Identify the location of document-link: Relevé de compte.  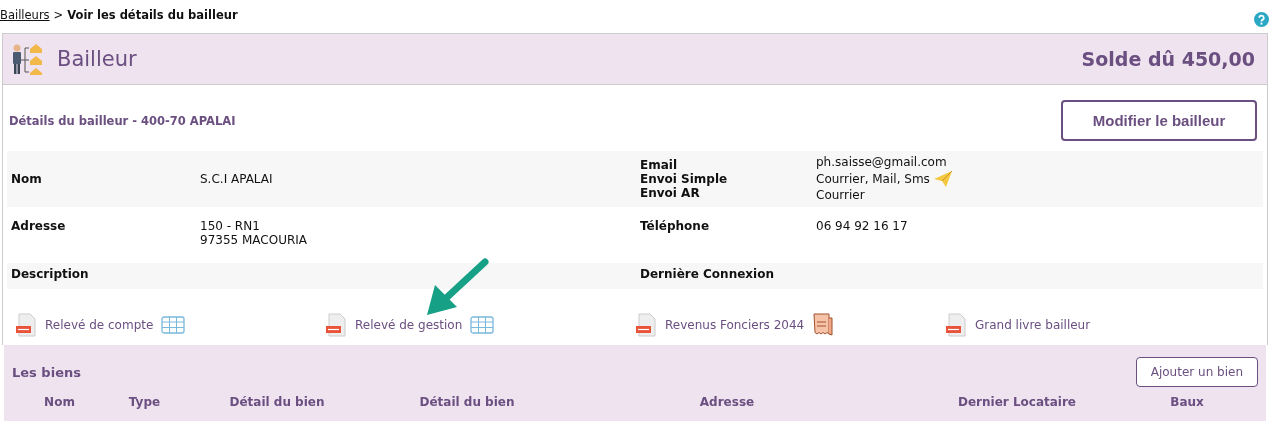
(99, 325).